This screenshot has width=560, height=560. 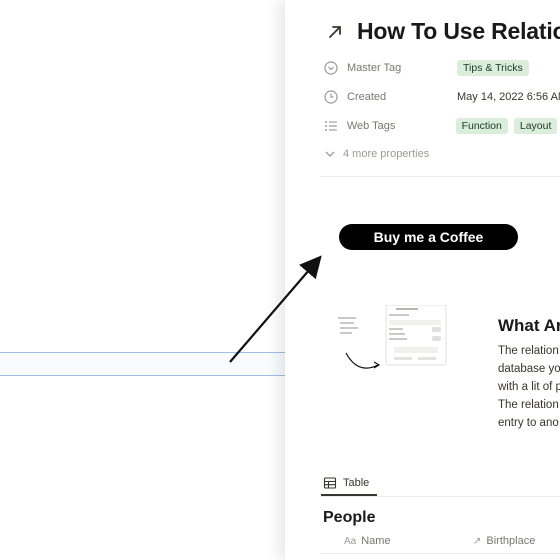 I want to click on property-master-tag: Master Tag Tips & Tricks, so click(x=441, y=68).